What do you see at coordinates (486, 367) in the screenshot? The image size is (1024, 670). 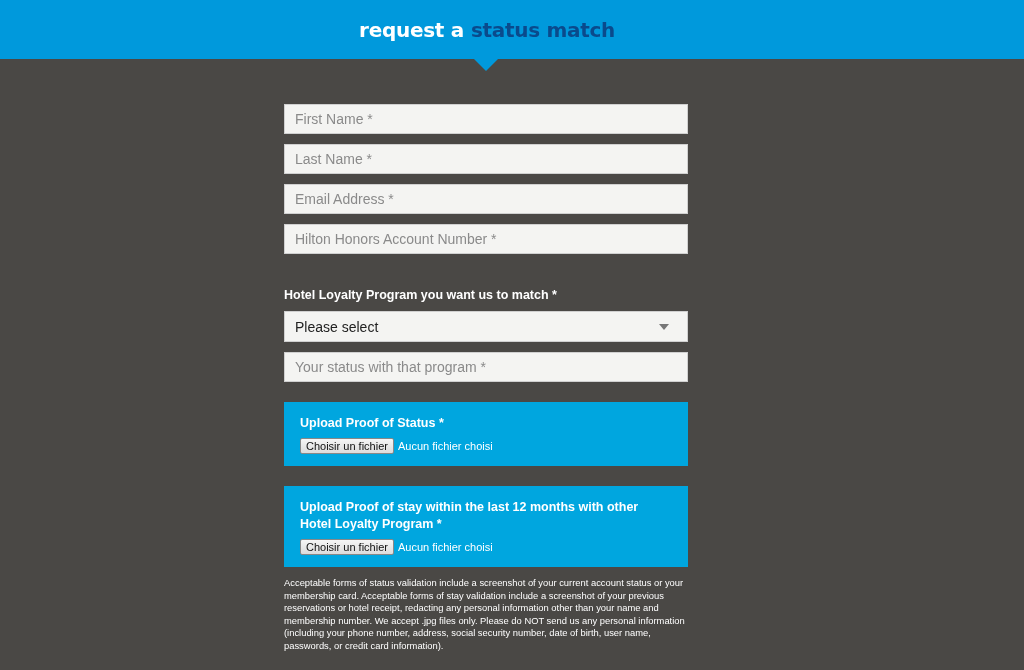 I see `input-field: Your status with that program *` at bounding box center [486, 367].